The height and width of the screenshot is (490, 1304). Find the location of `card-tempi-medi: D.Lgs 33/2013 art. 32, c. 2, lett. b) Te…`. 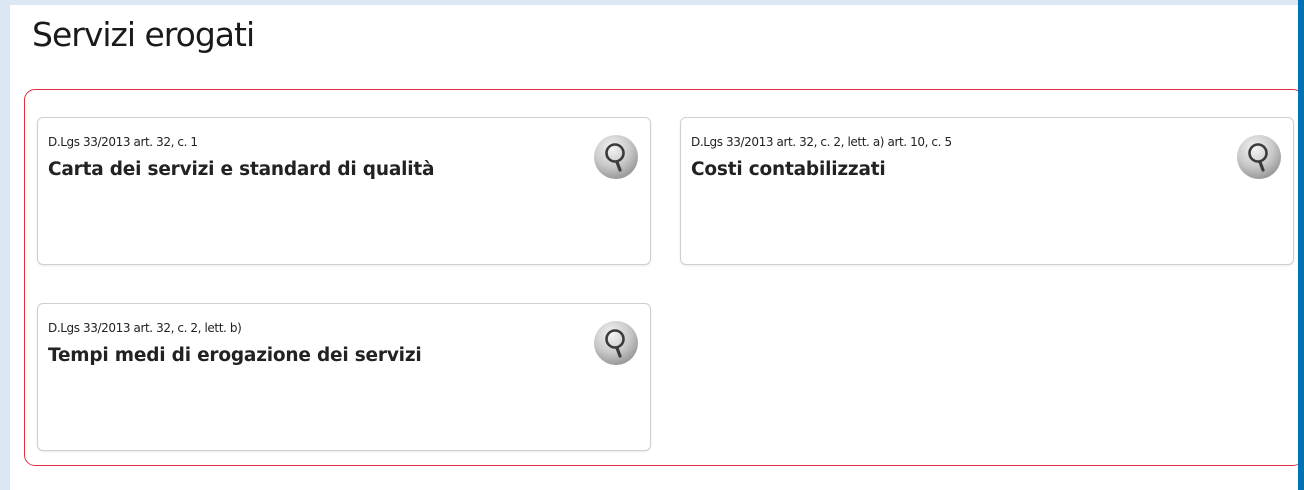

card-tempi-medi: D.Lgs 33/2013 art. 32, c. 2, lett. b) Te… is located at coordinates (344, 377).